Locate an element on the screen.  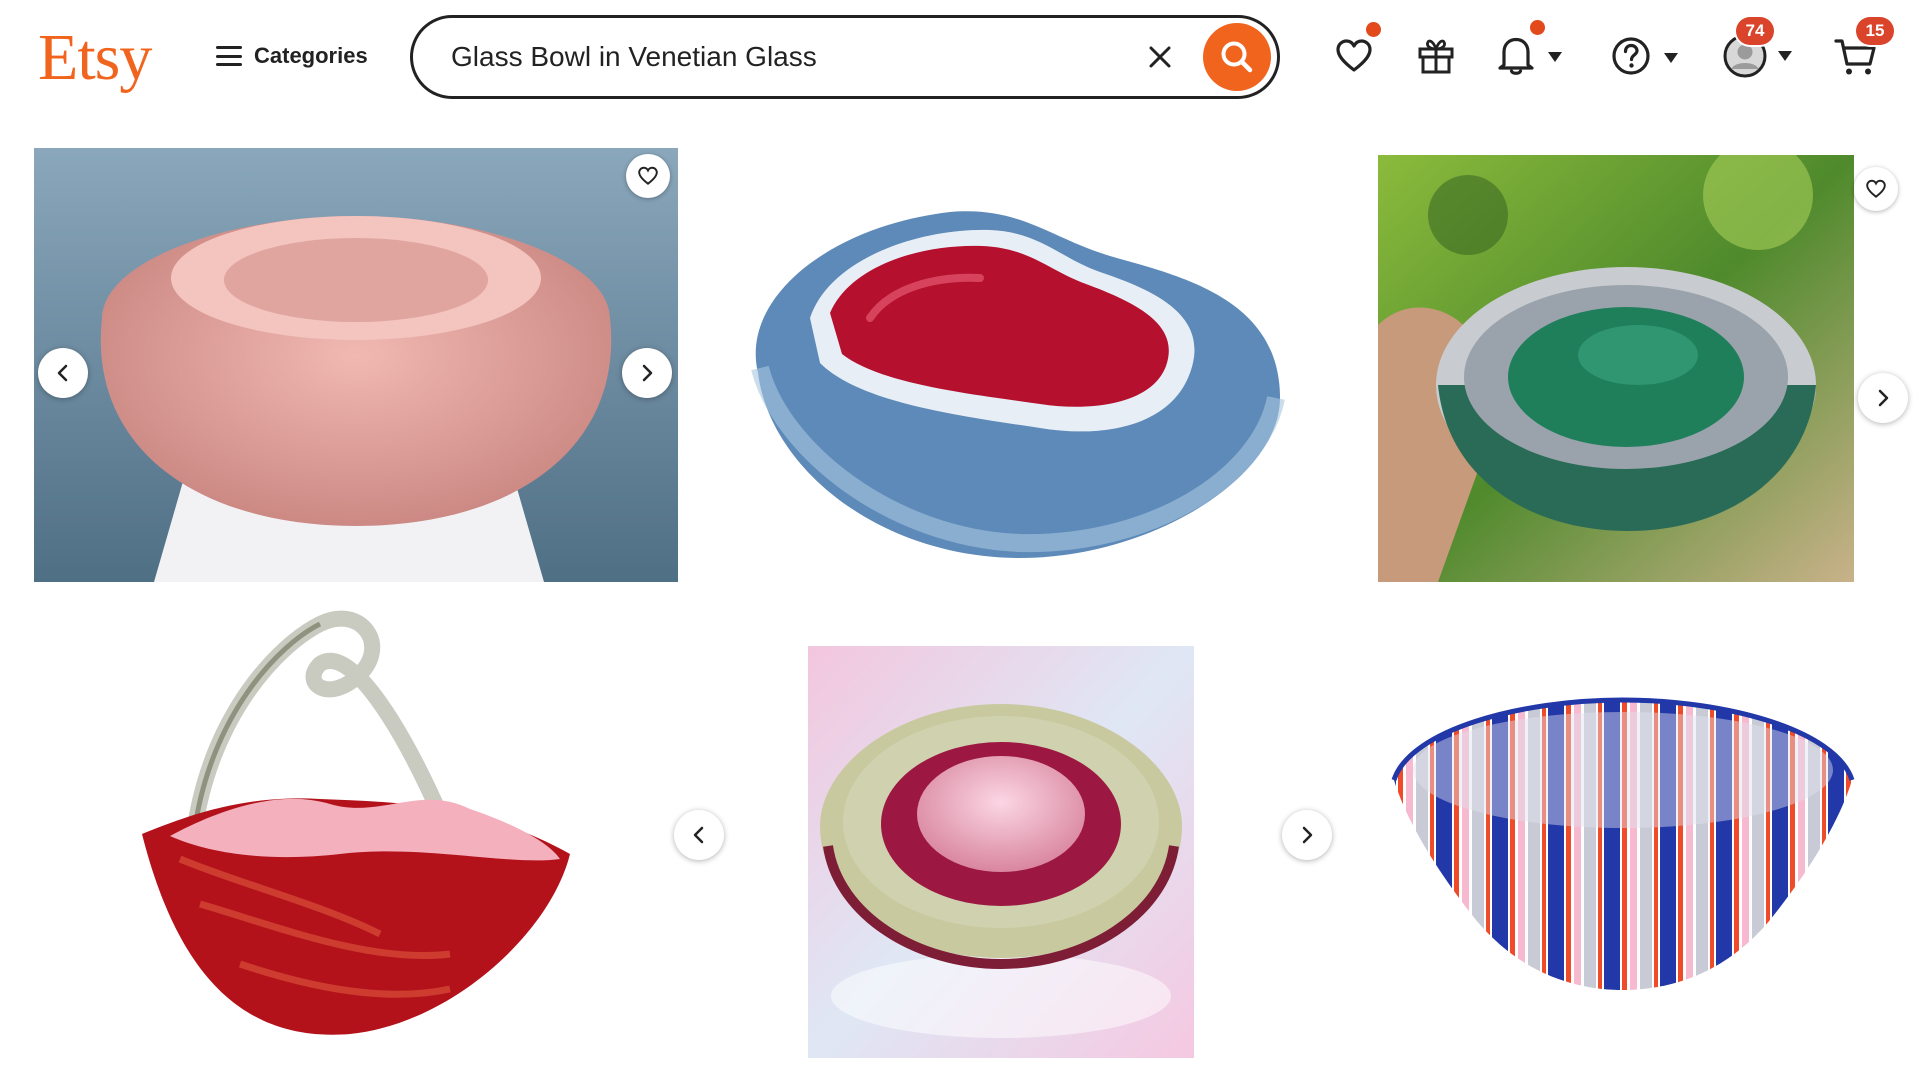
close-icon is located at coordinates (1160, 57).